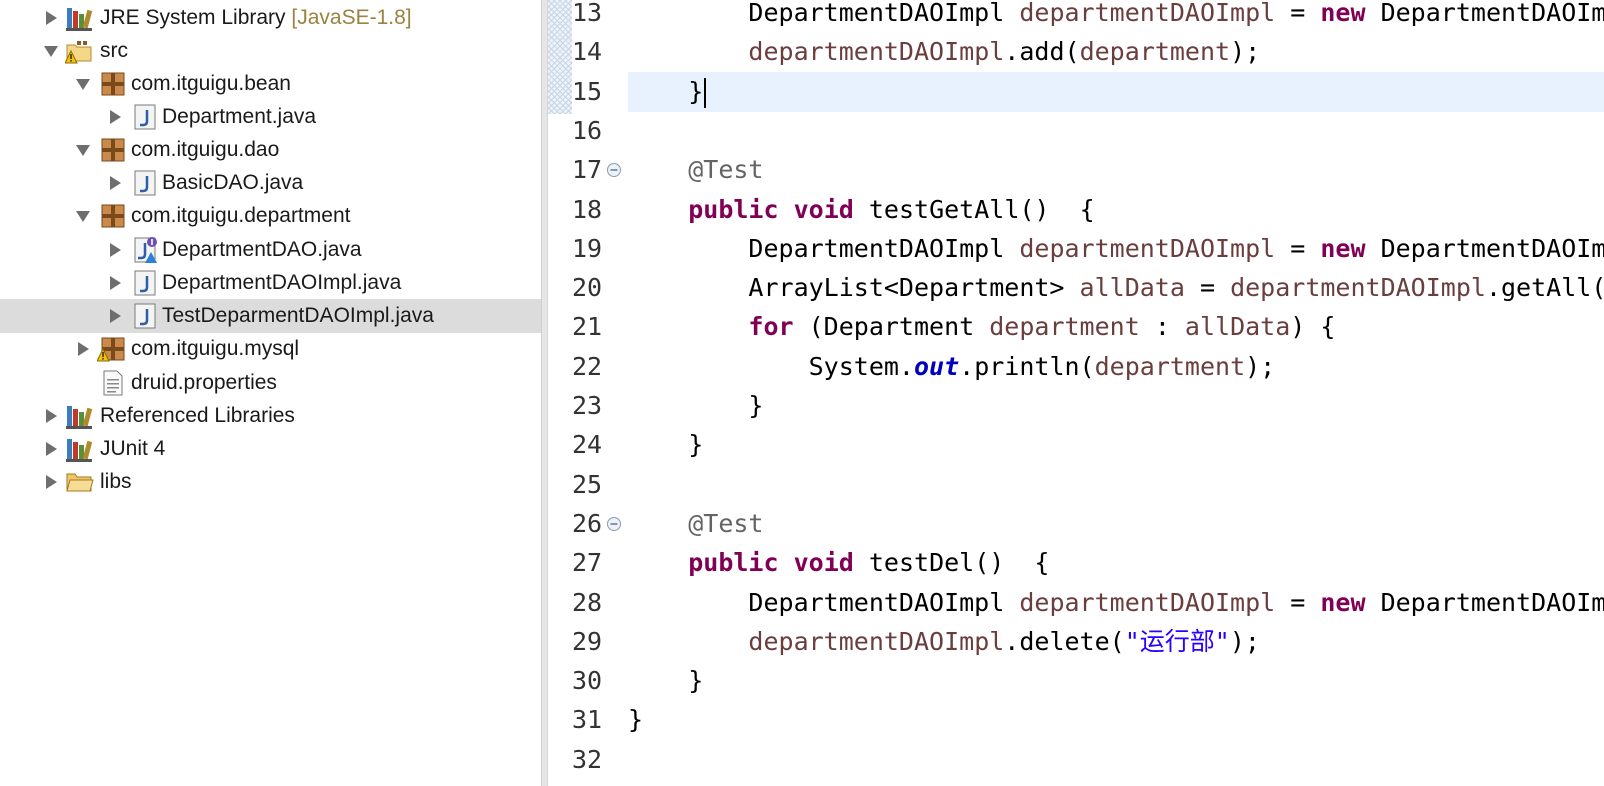 Image resolution: width=1604 pixels, height=786 pixels. What do you see at coordinates (270, 18) in the screenshot?
I see `tree-item-jre-system-library: JRE System Library [JavaSE-1.8]` at bounding box center [270, 18].